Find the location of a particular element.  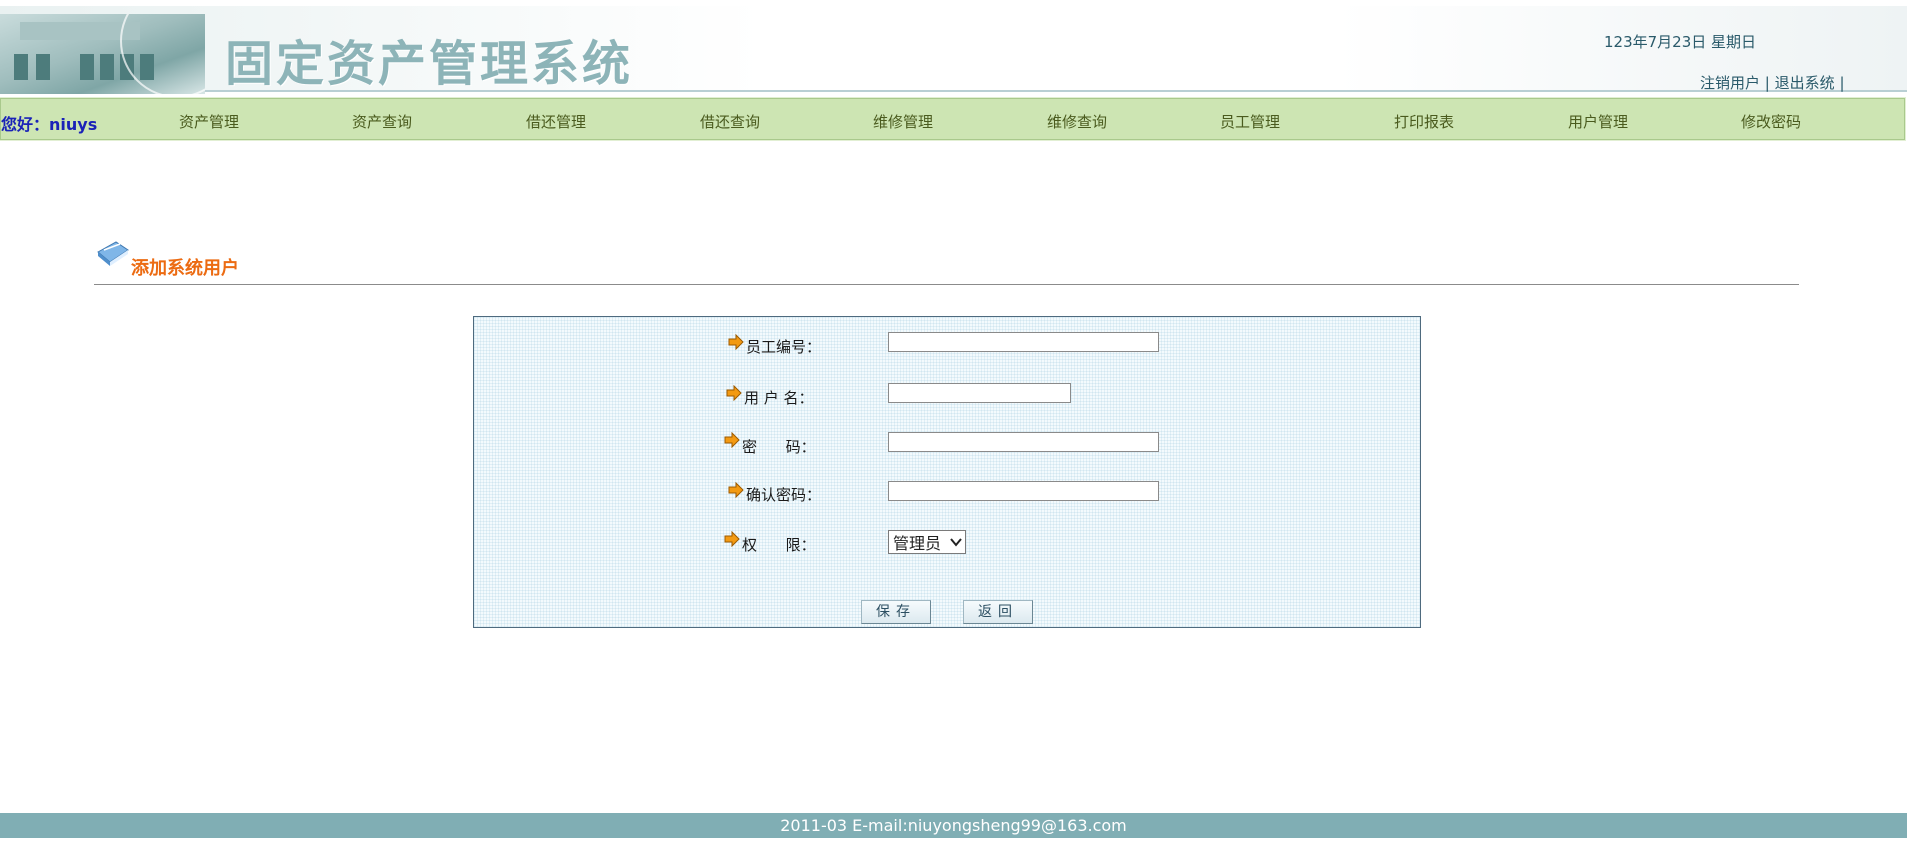

current-date: 123年7月23日 星期日 is located at coordinates (1680, 42).